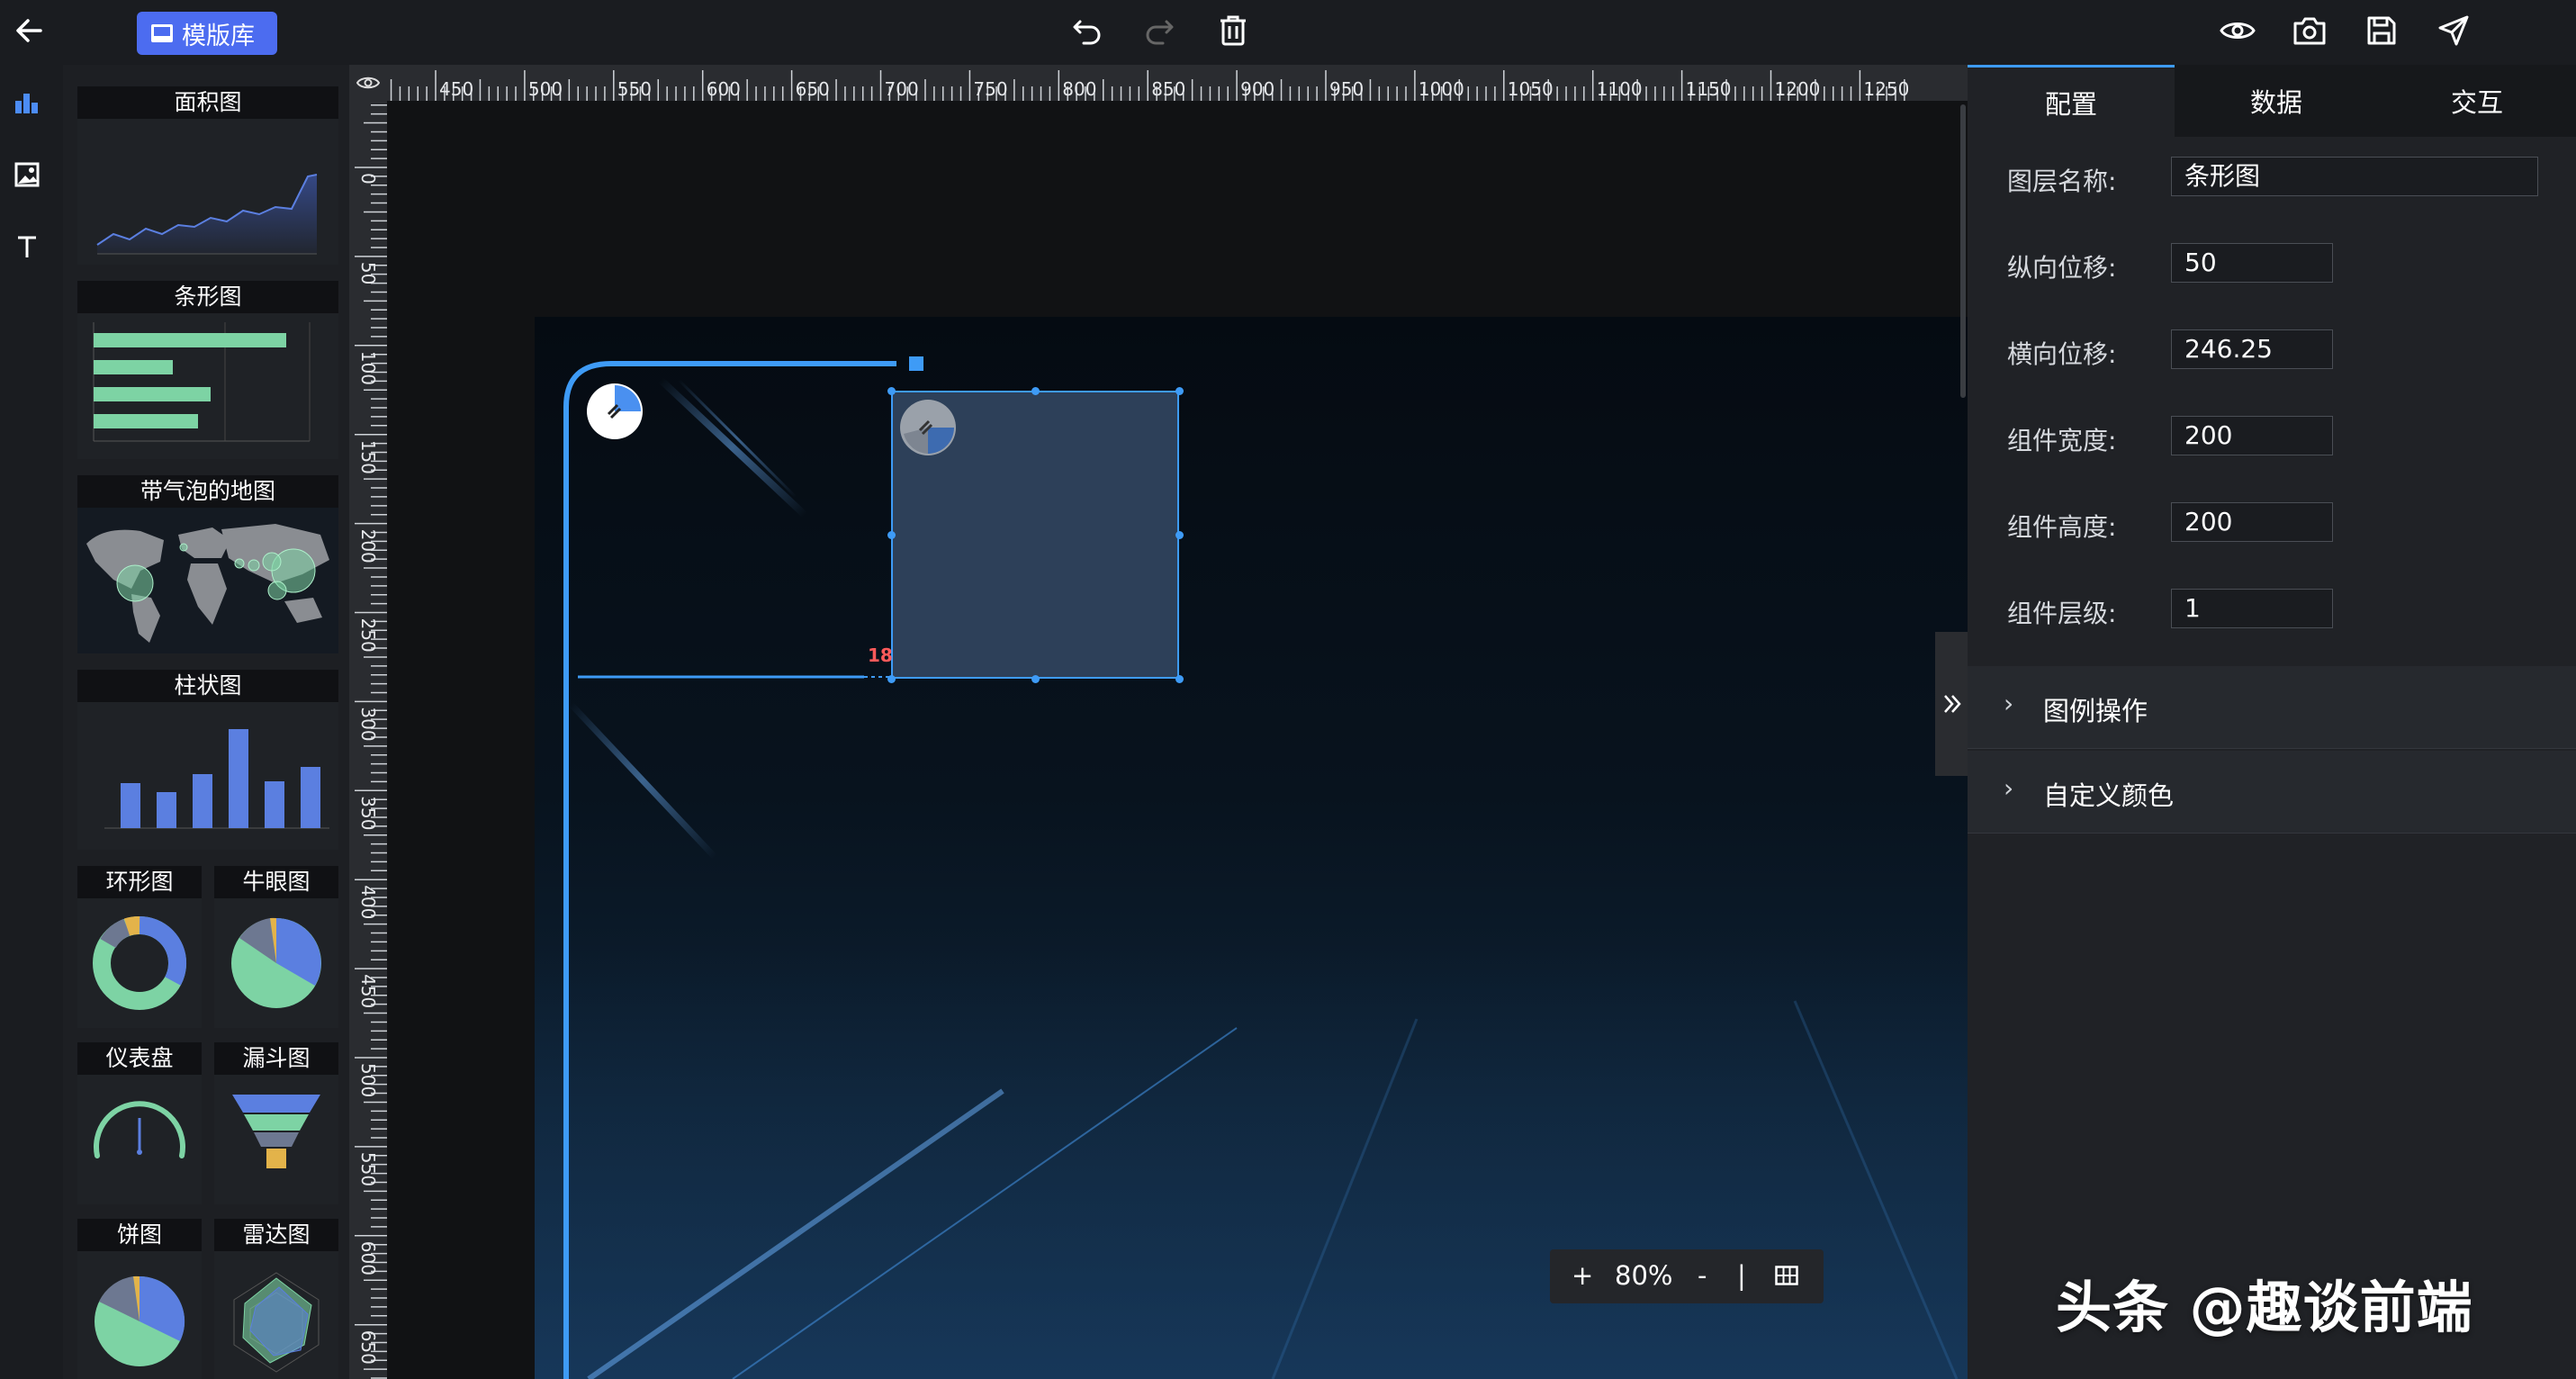 The width and height of the screenshot is (2576, 1379). What do you see at coordinates (902, 89) in the screenshot?
I see `ruler-label: 700` at bounding box center [902, 89].